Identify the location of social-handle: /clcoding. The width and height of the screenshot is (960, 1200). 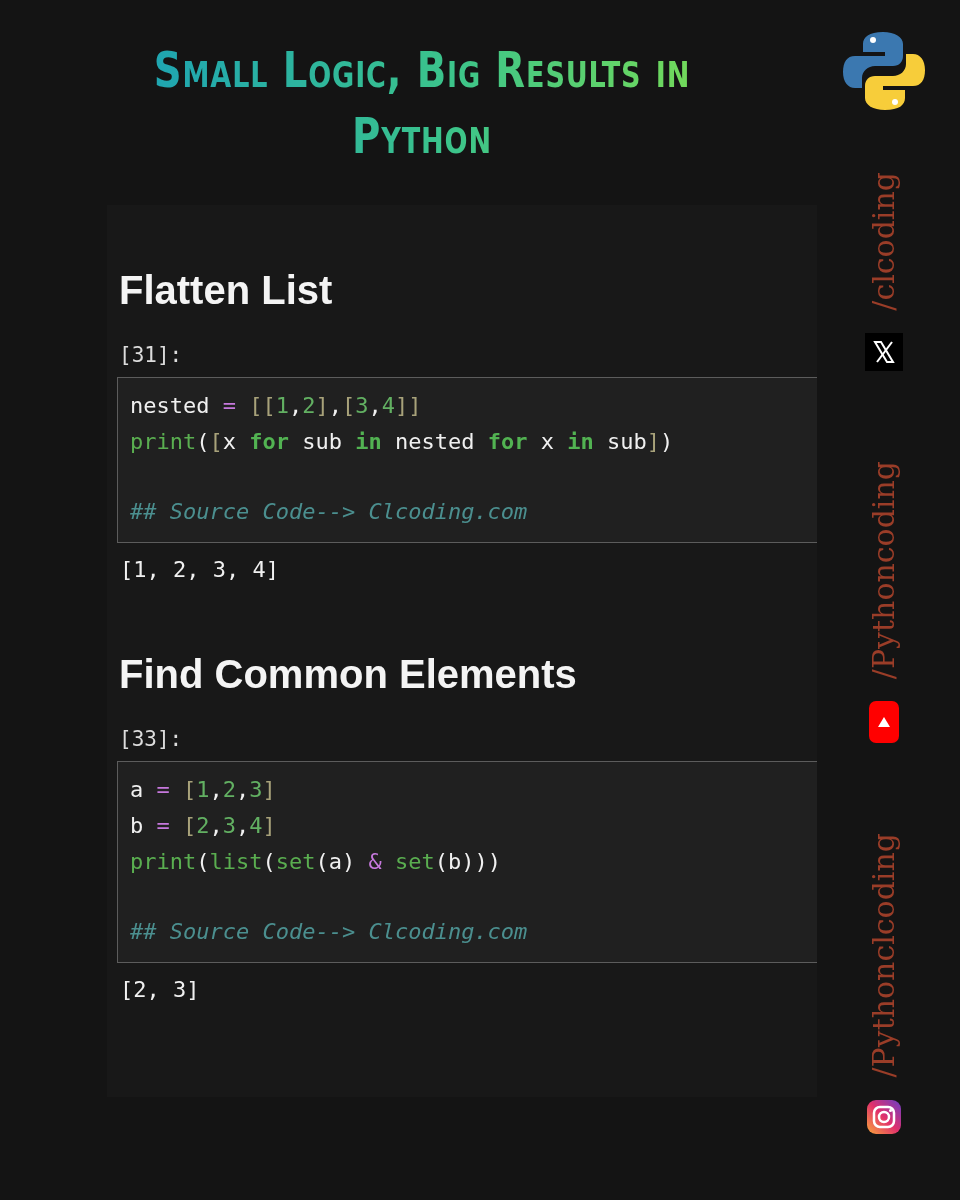
(883, 241).